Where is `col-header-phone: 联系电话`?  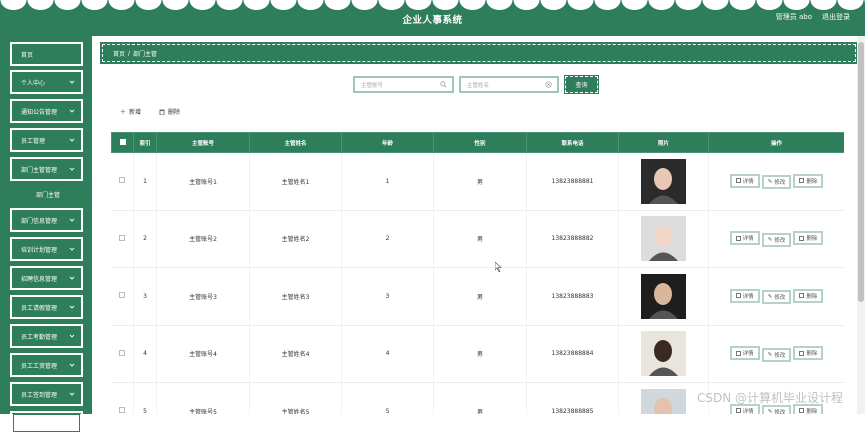 col-header-phone: 联系电话 is located at coordinates (573, 143).